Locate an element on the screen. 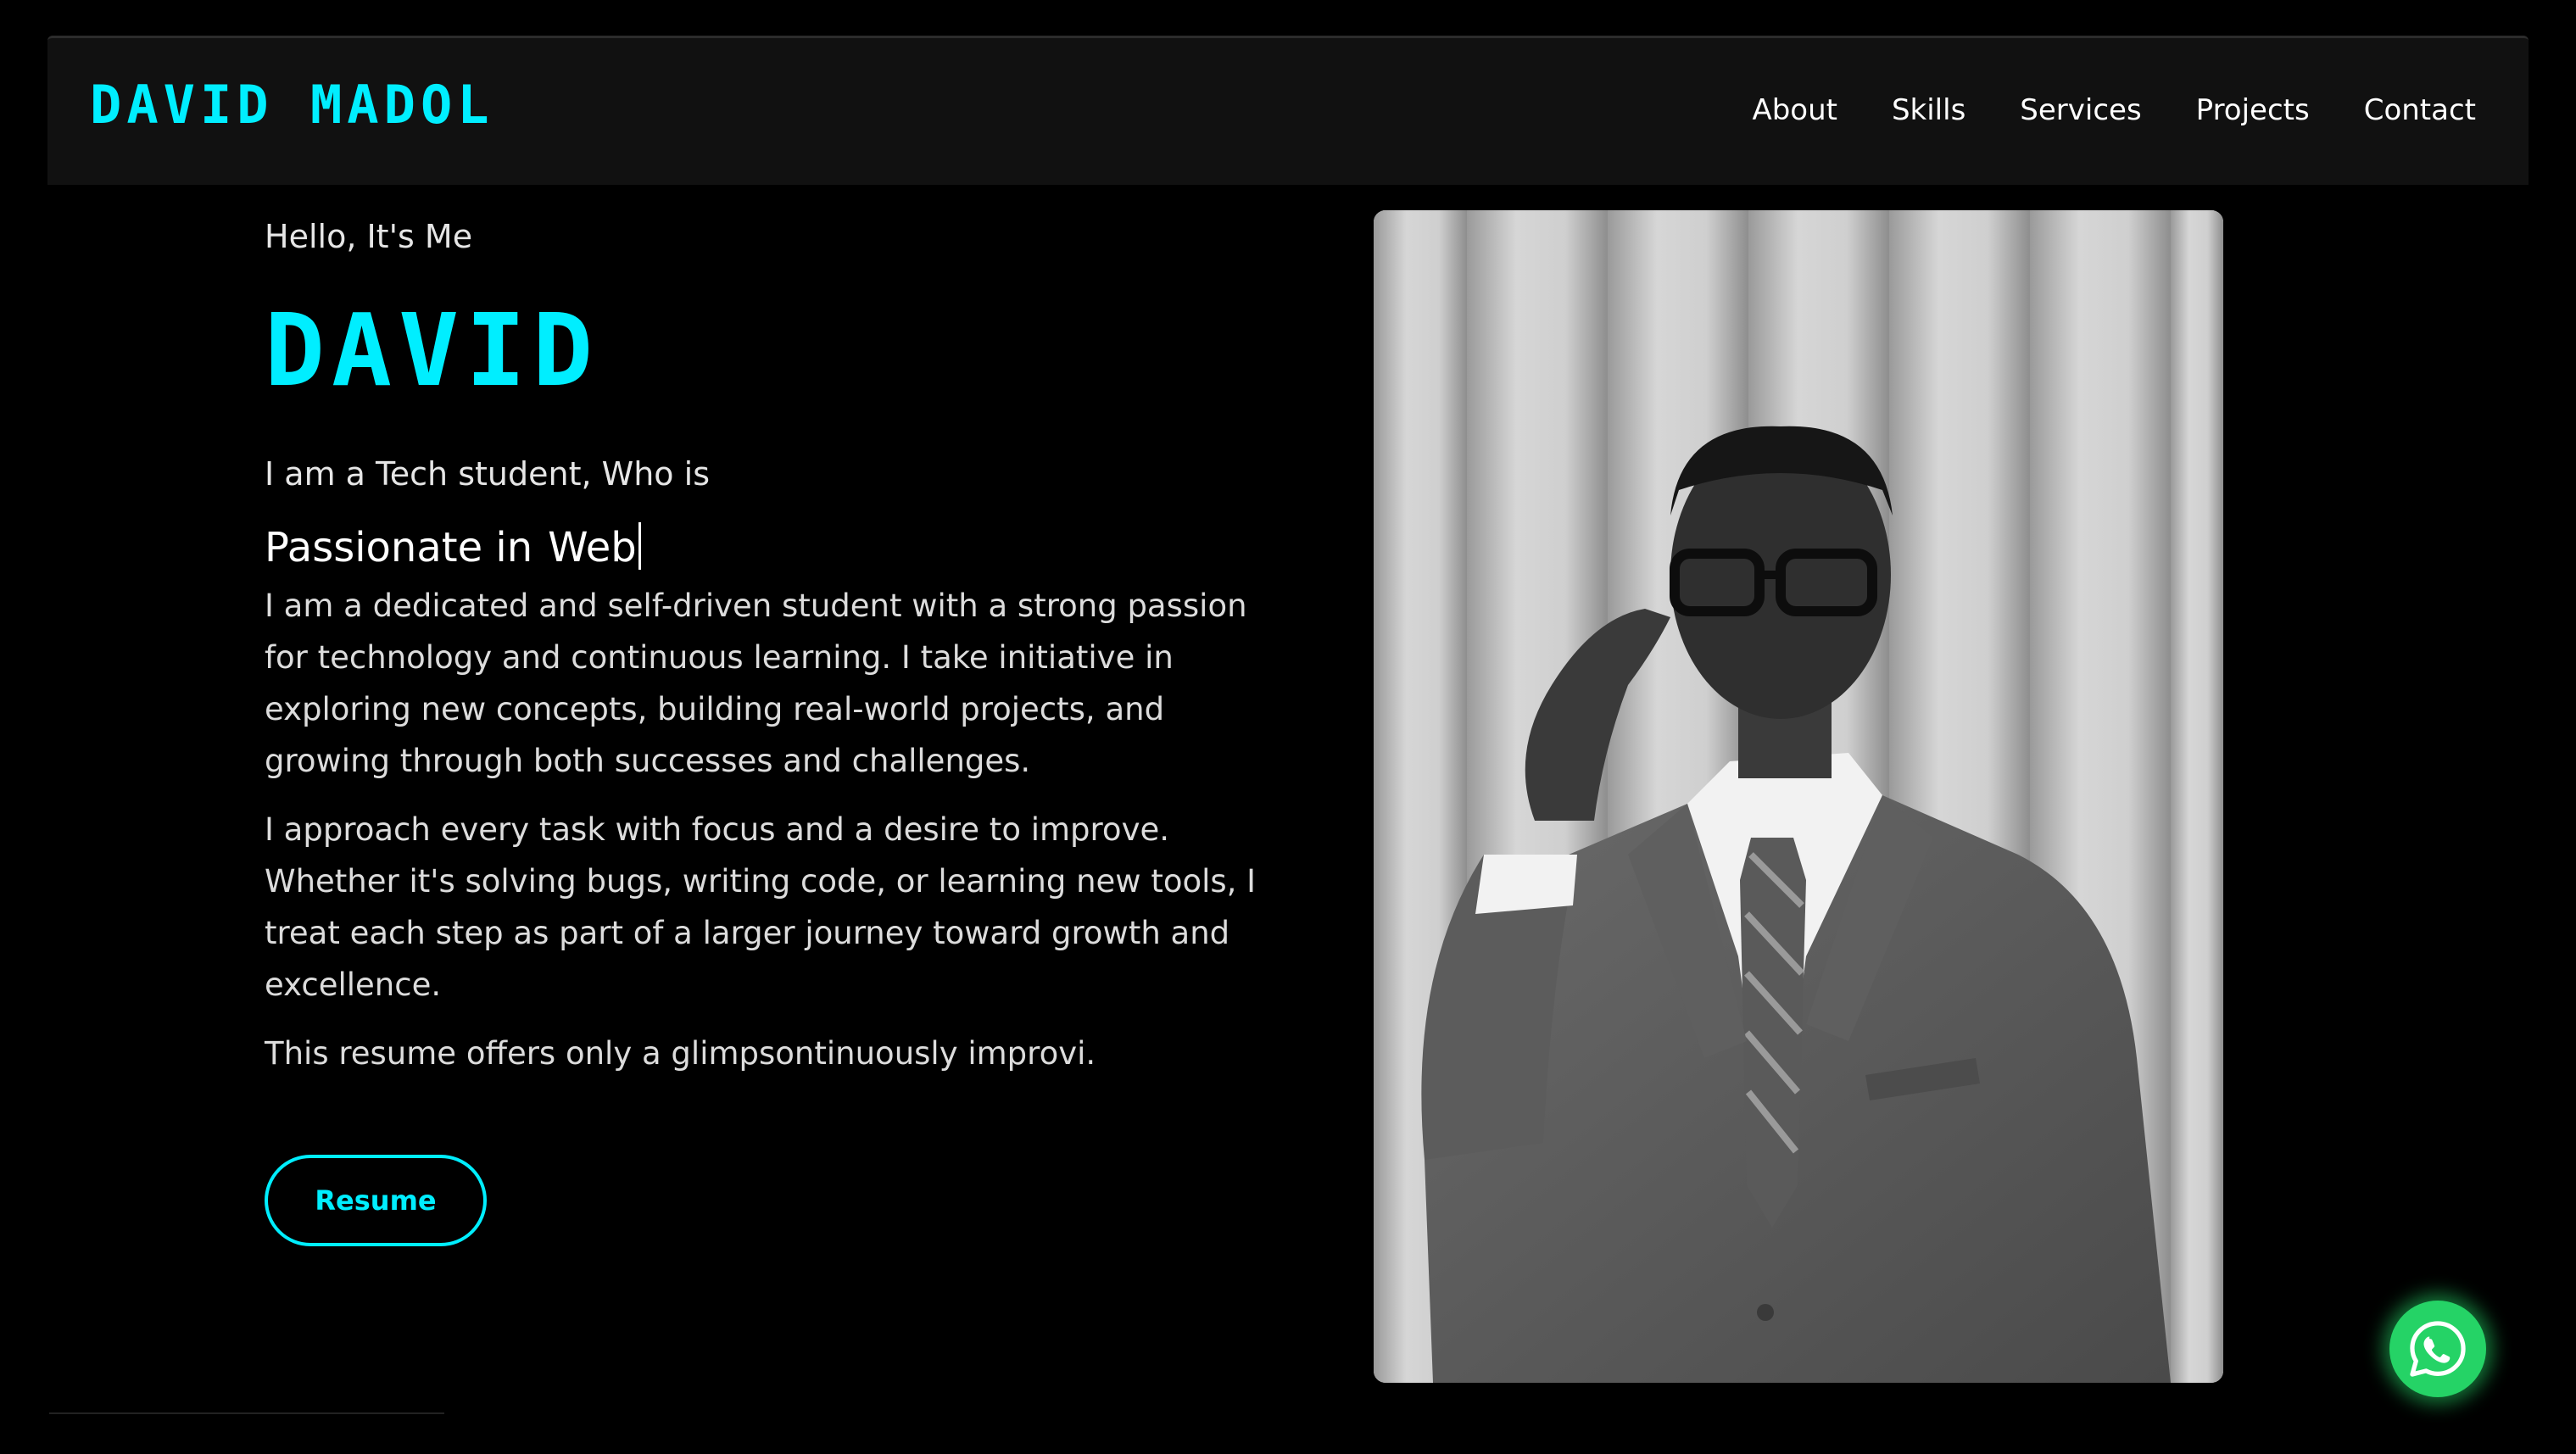 The image size is (2576, 1454). nav-skills: Skills is located at coordinates (1928, 110).